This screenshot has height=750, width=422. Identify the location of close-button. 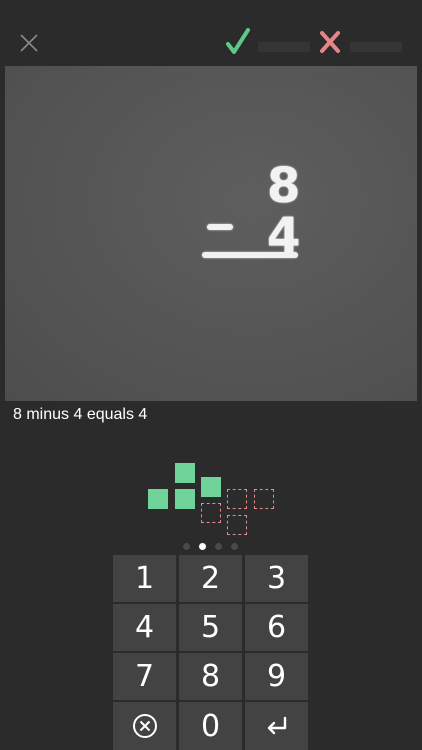
(29, 43).